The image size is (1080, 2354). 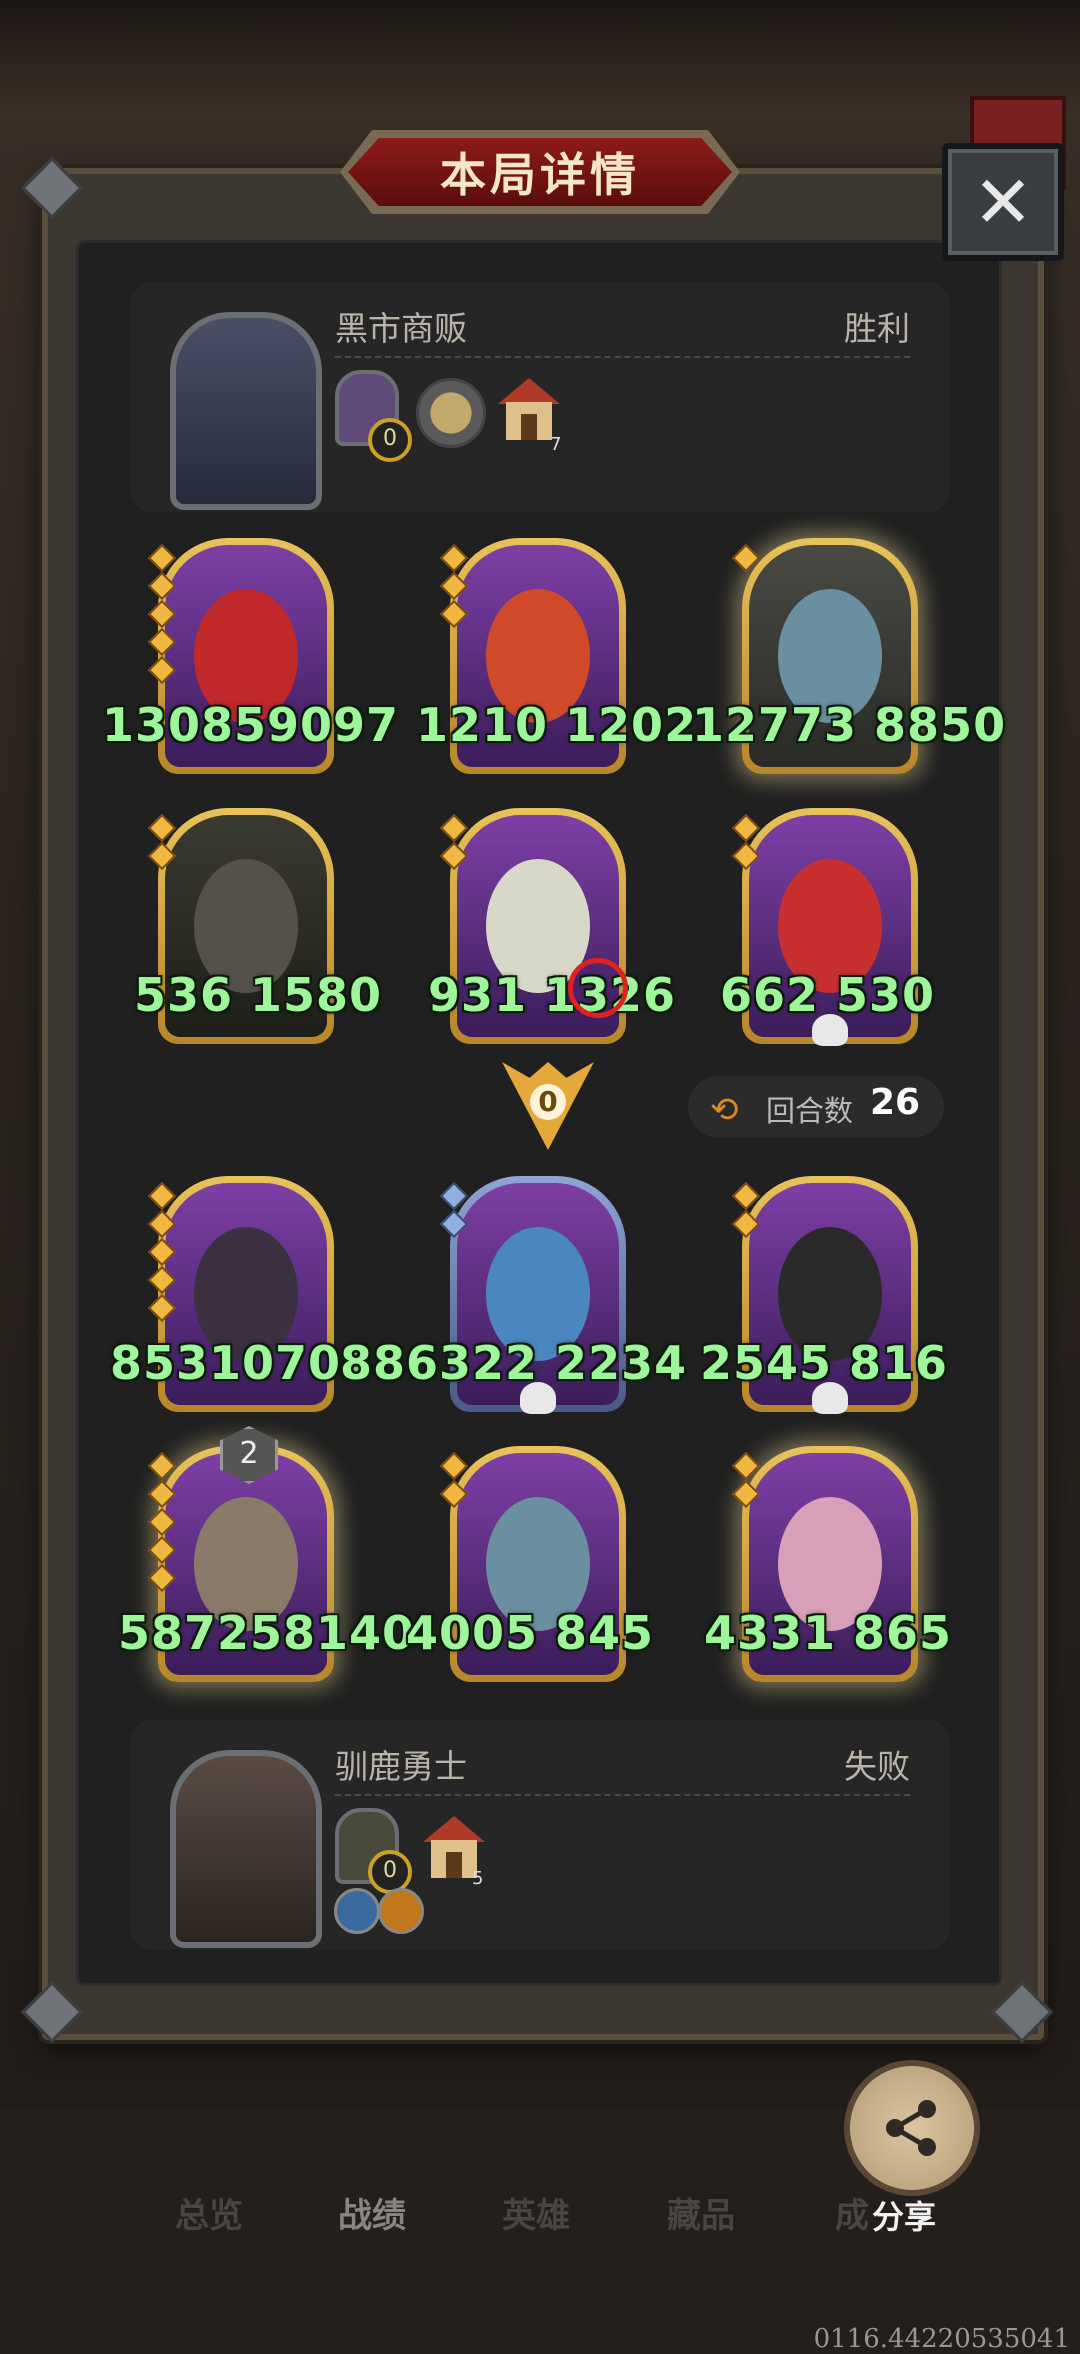 I want to click on minion-stats: 1210 1202, so click(x=557, y=725).